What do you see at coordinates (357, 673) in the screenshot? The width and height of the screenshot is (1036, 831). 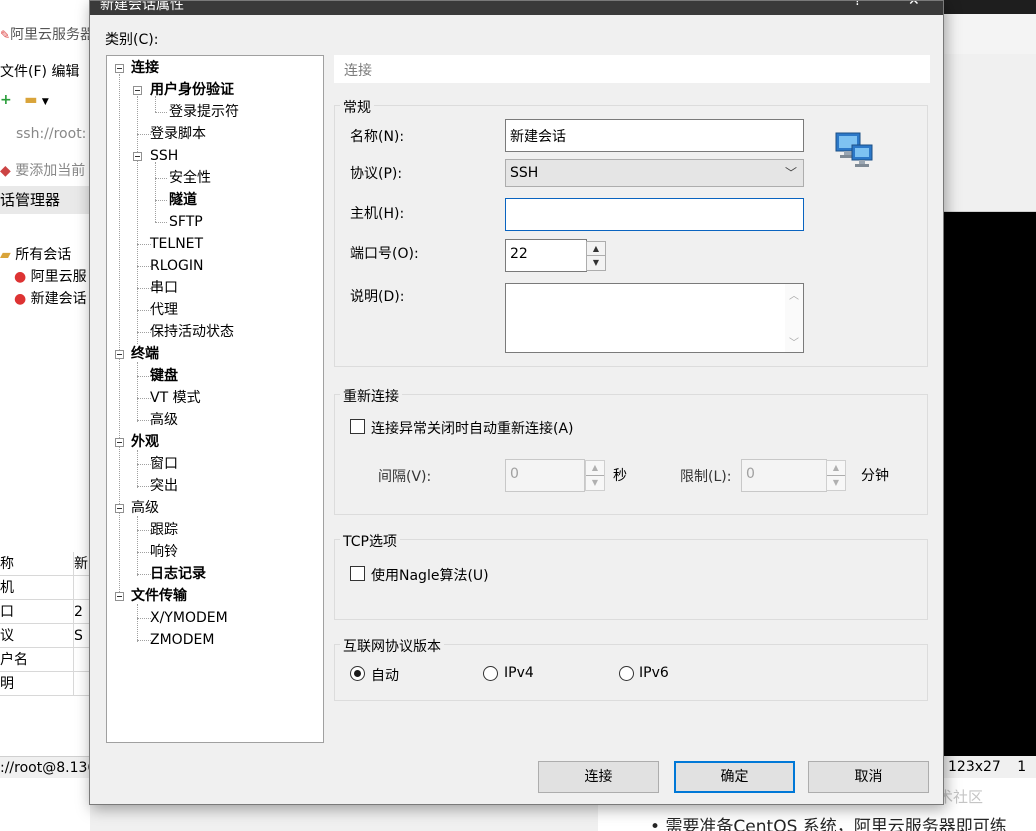 I see `ip-auto-radio` at bounding box center [357, 673].